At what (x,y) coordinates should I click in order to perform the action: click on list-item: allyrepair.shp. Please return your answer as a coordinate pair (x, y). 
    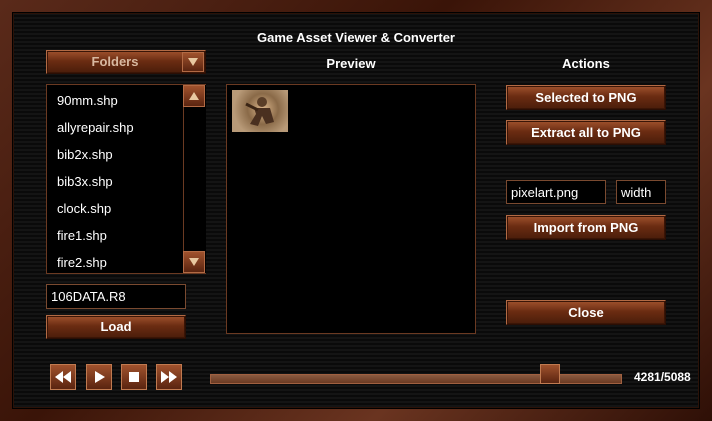
    Looking at the image, I should click on (115, 127).